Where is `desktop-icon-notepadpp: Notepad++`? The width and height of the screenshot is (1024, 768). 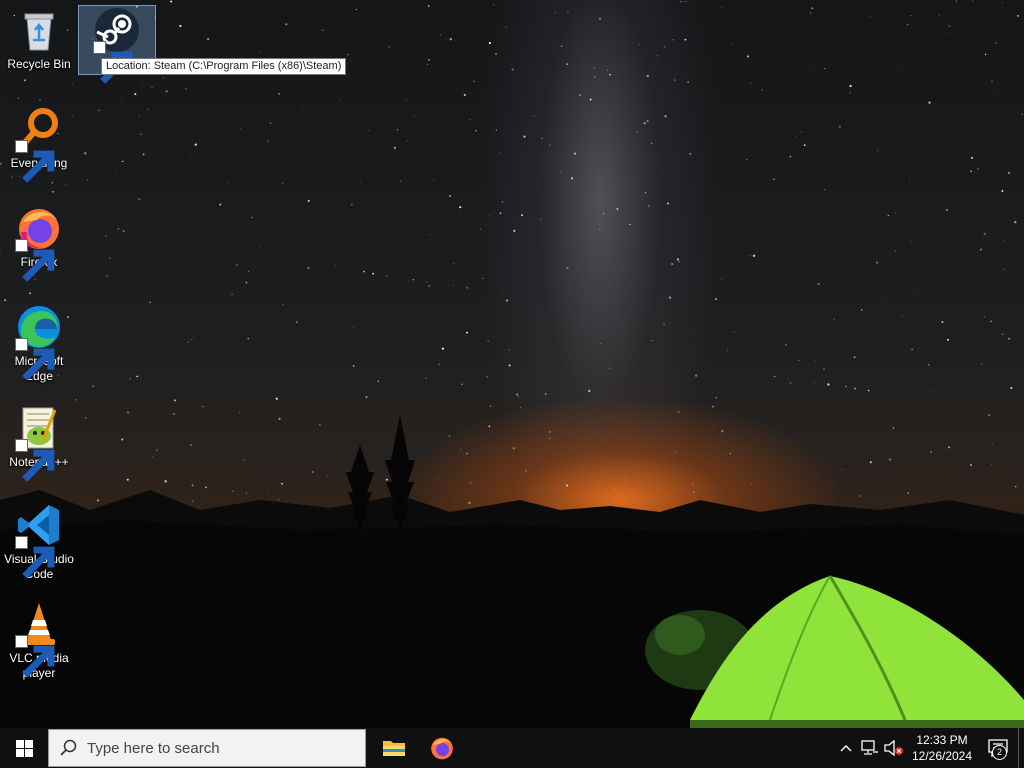 desktop-icon-notepadpp: Notepad++ is located at coordinates (39, 443).